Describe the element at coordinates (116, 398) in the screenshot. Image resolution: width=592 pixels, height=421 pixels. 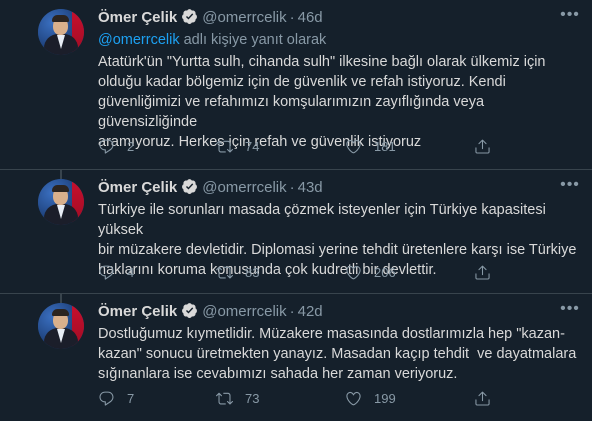
I see `reply-button: 7` at that location.